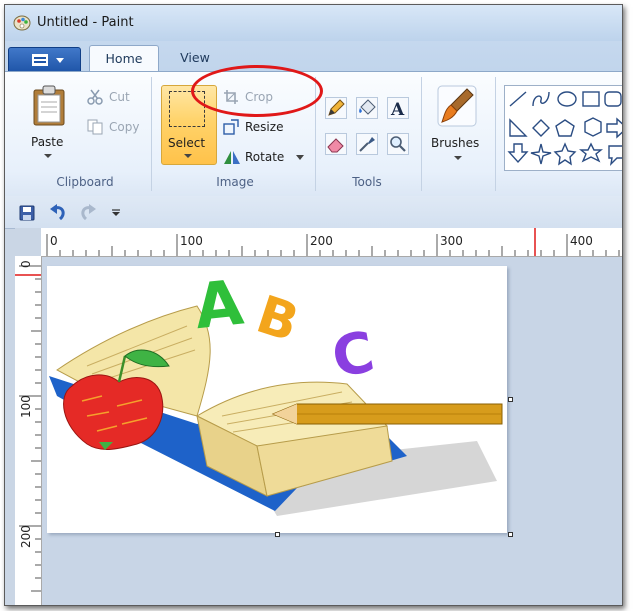 The width and height of the screenshot is (633, 611). What do you see at coordinates (27, 213) in the screenshot?
I see `save-icon` at bounding box center [27, 213].